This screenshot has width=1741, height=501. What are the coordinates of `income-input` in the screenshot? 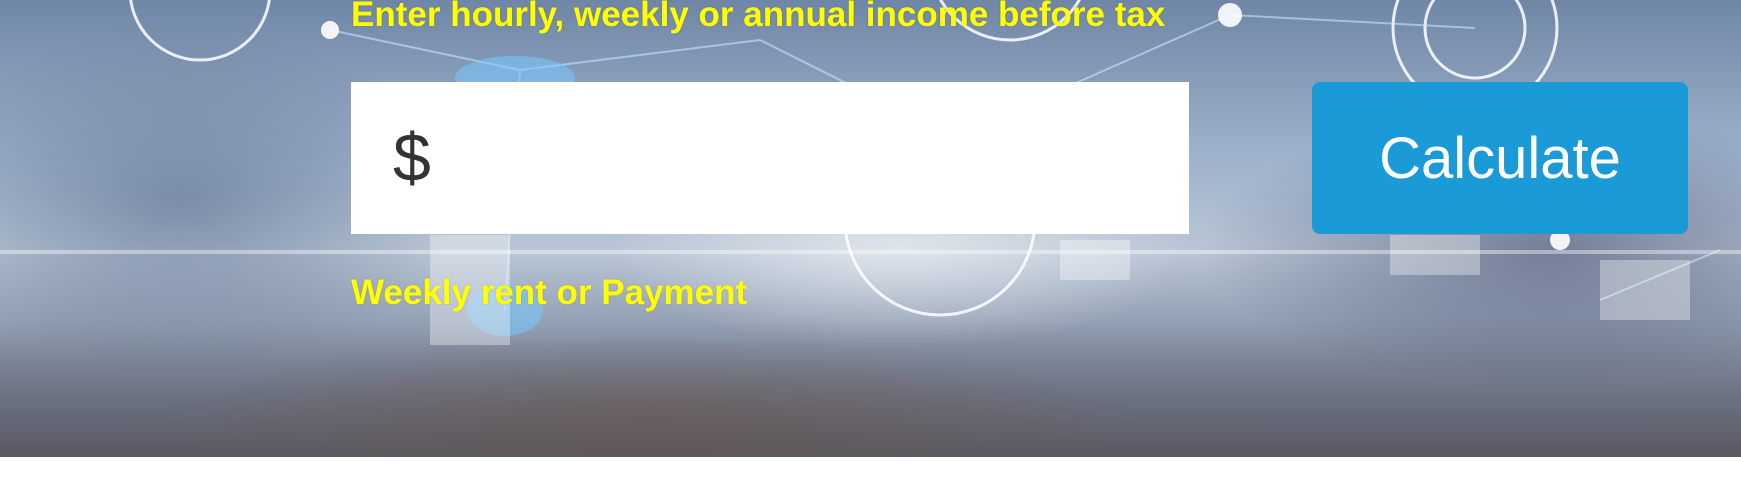 It's located at (825, 158).